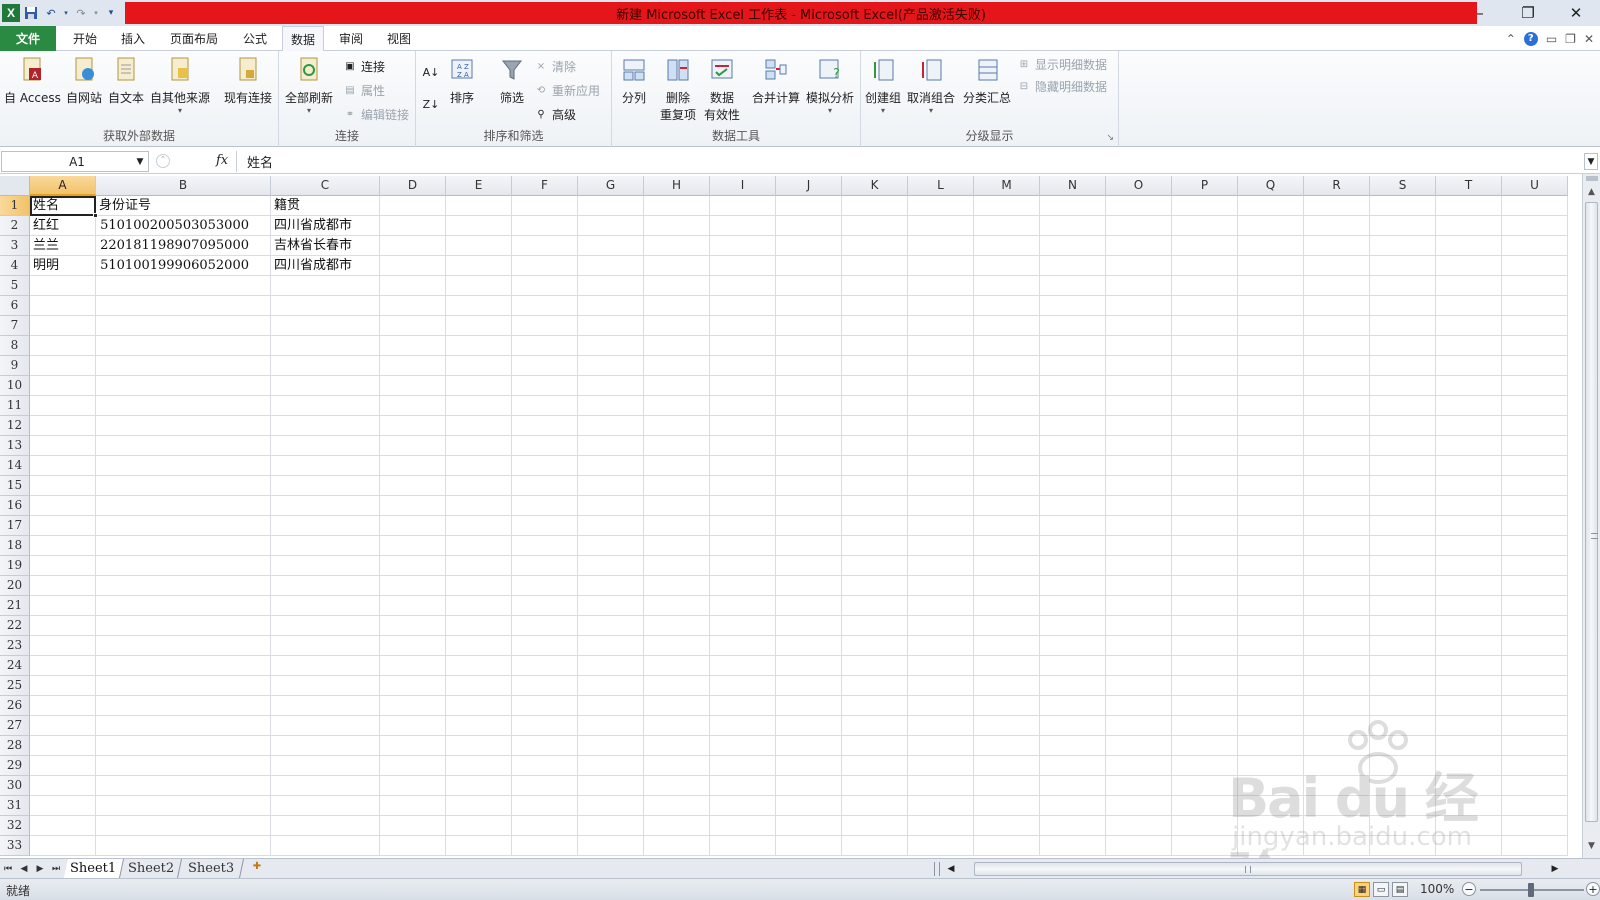  What do you see at coordinates (15, 786) in the screenshot?
I see `row-header-30: 30` at bounding box center [15, 786].